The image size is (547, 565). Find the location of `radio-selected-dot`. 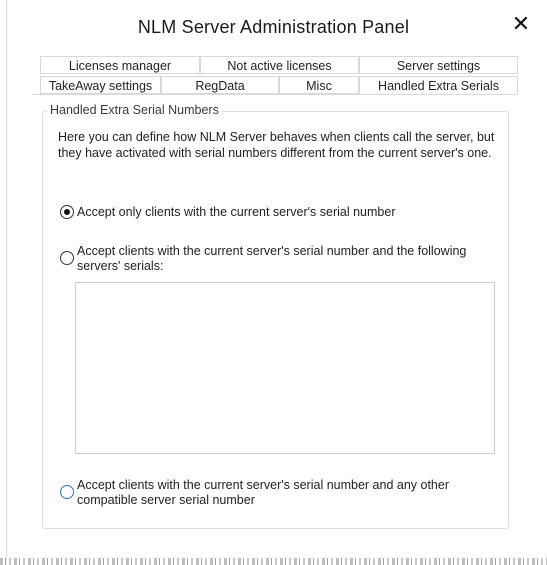

radio-selected-dot is located at coordinates (67, 212).